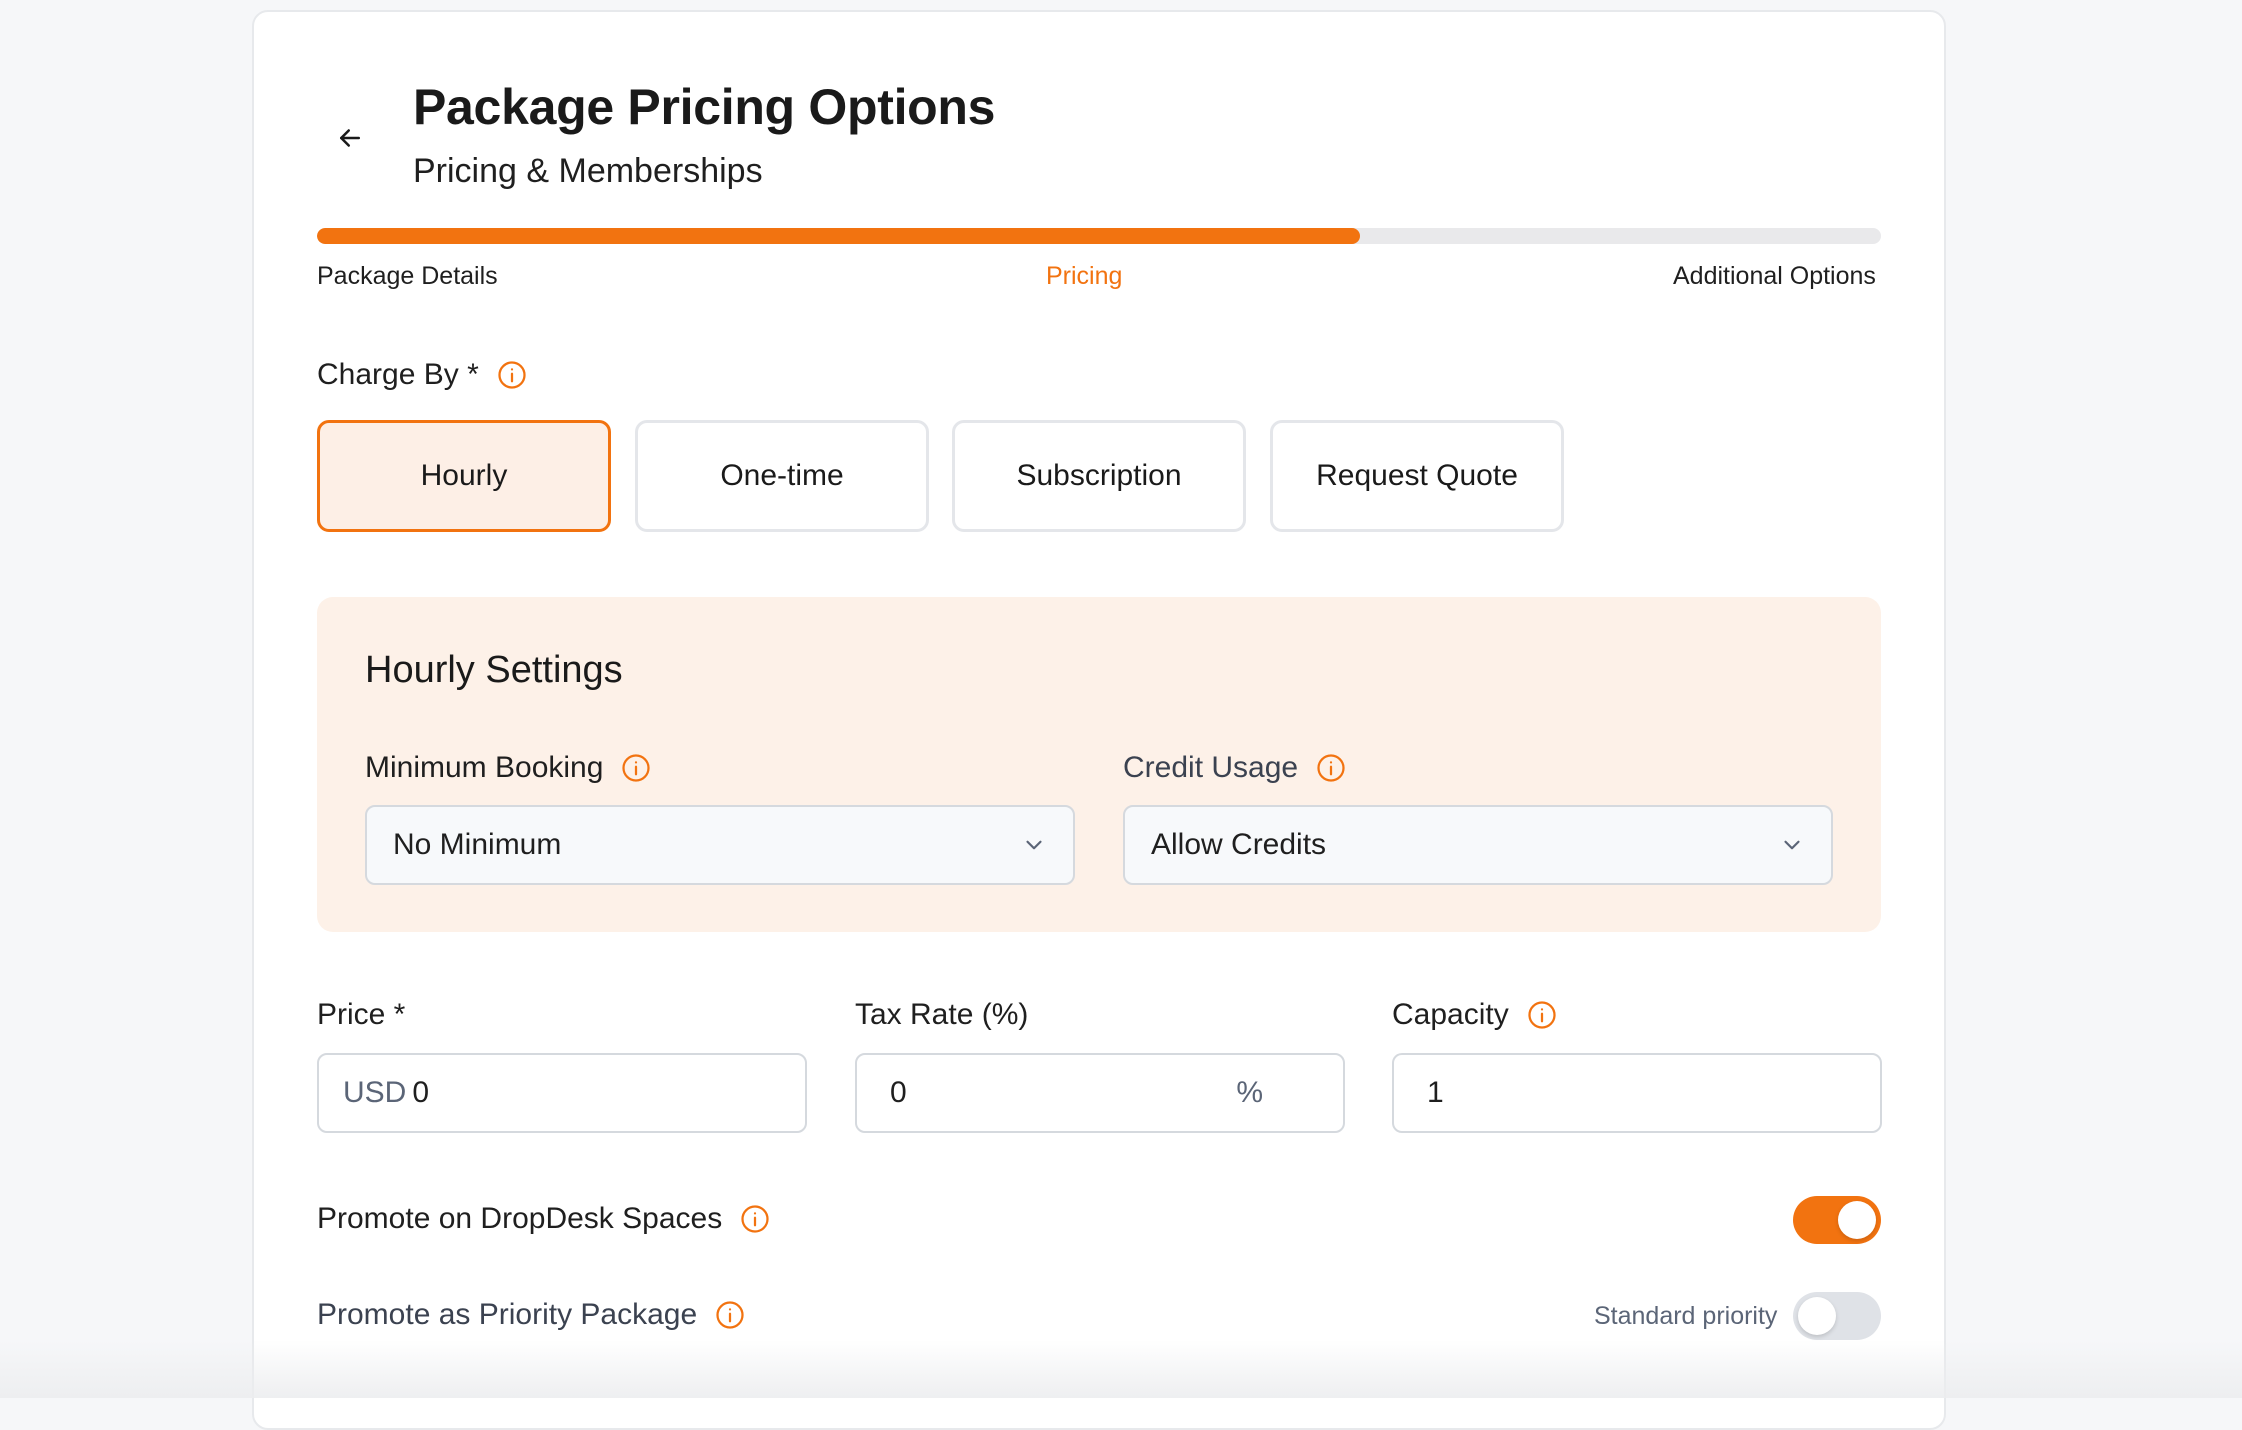 Image resolution: width=2242 pixels, height=1430 pixels. What do you see at coordinates (1637, 1093) in the screenshot?
I see `capacity-input: 1` at bounding box center [1637, 1093].